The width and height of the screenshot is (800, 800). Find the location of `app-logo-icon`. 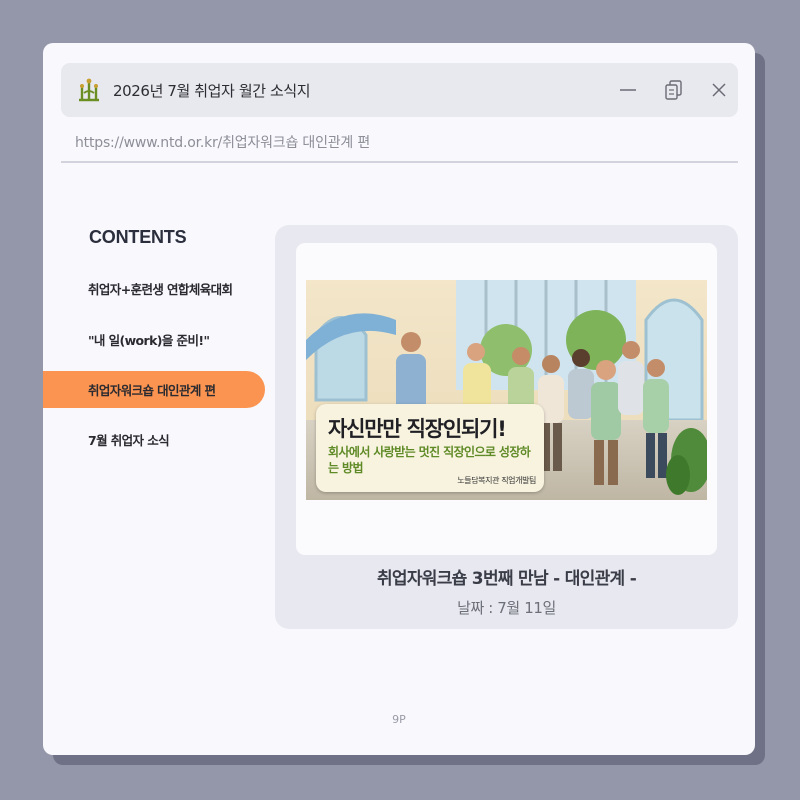

app-logo-icon is located at coordinates (89, 90).